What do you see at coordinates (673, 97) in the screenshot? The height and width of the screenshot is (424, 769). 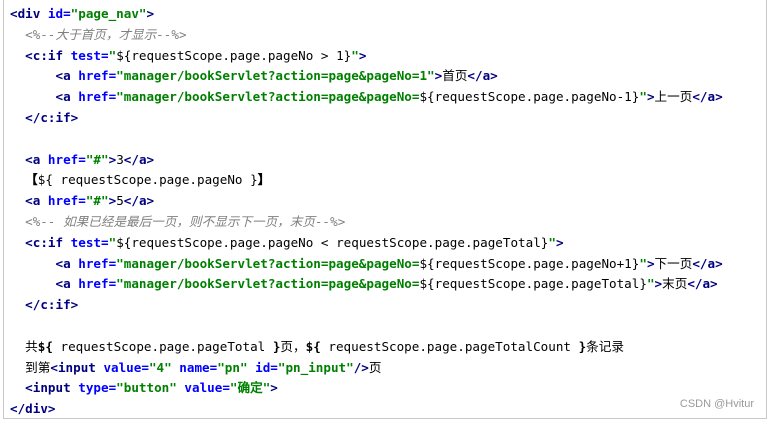 I see `code-token-txt: 上一页` at bounding box center [673, 97].